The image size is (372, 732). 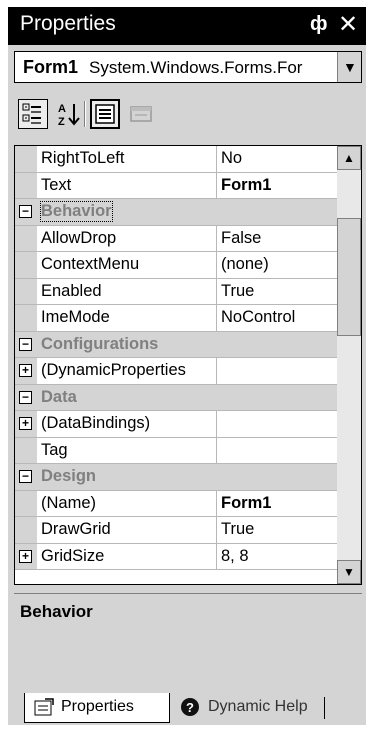 I want to click on close-icon: ✕, so click(x=348, y=24).